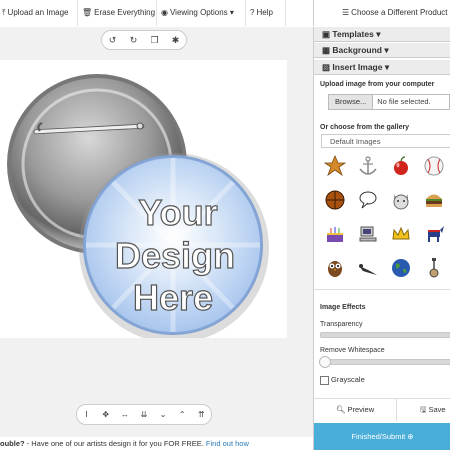  Describe the element at coordinates (404, 101) in the screenshot. I see `file-status: No file selected.` at that location.